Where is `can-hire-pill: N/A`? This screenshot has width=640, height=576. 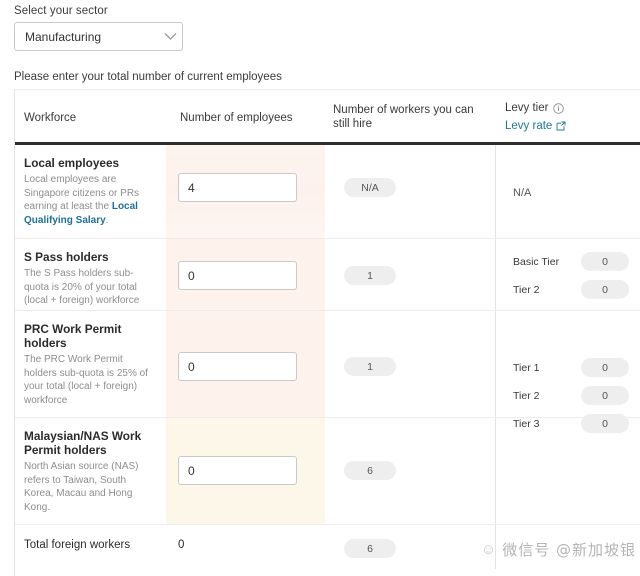 can-hire-pill: N/A is located at coordinates (370, 187).